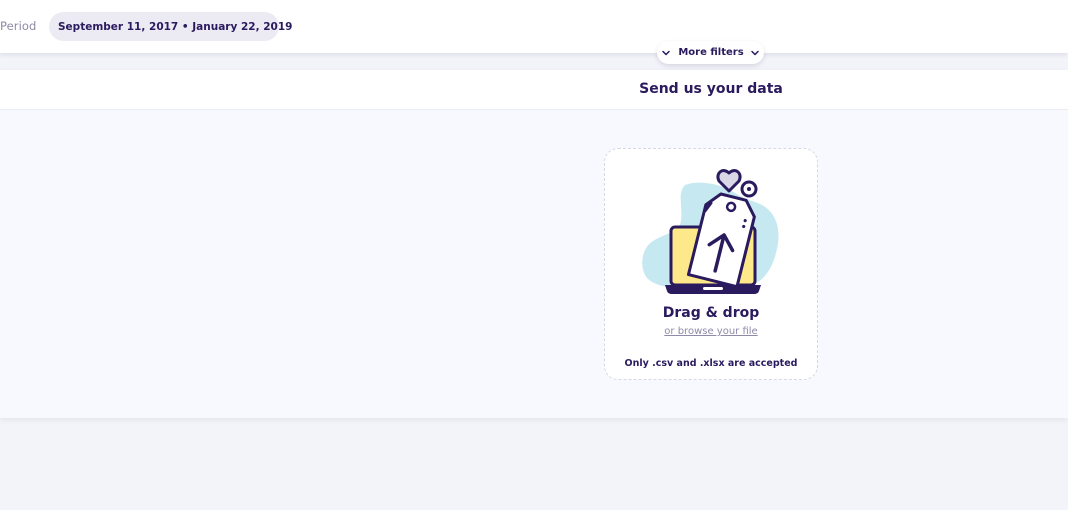 This screenshot has width=1068, height=510. What do you see at coordinates (711, 313) in the screenshot?
I see `dropzone-title: Drag & drop` at bounding box center [711, 313].